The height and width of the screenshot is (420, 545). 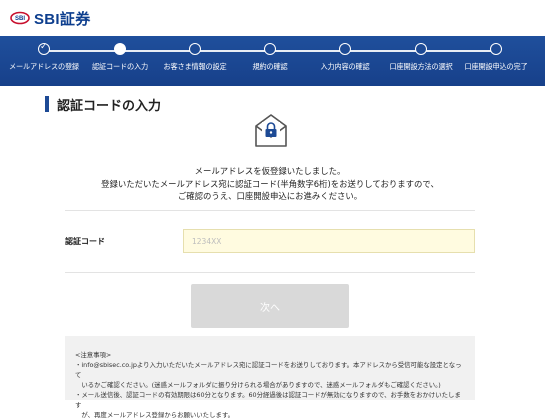 I want to click on auth-code-input, so click(x=329, y=241).